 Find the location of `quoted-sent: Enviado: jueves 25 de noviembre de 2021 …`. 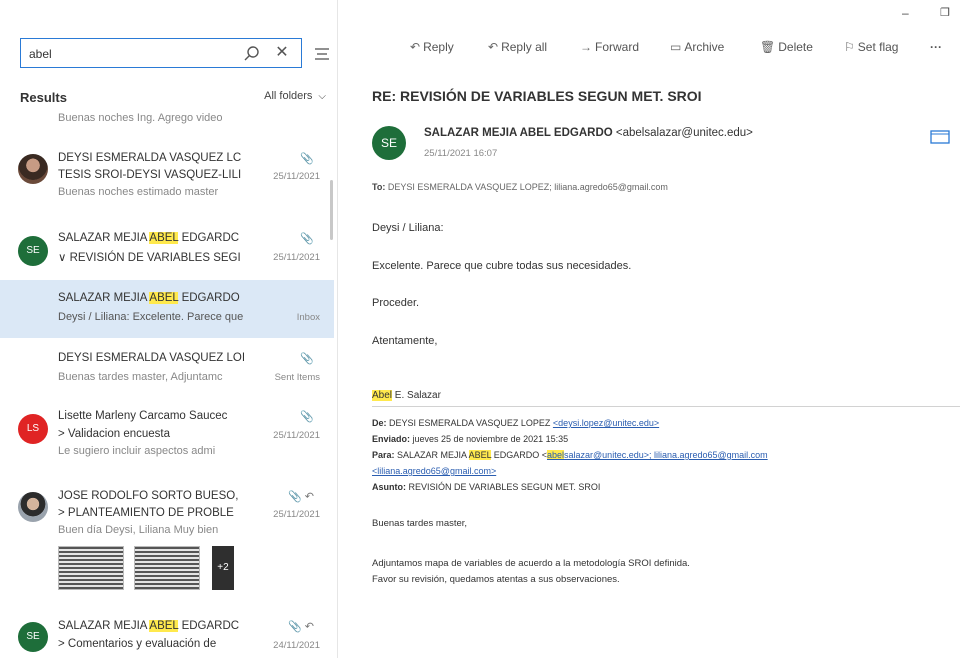

quoted-sent: Enviado: jueves 25 de noviembre de 2021 … is located at coordinates (470, 439).